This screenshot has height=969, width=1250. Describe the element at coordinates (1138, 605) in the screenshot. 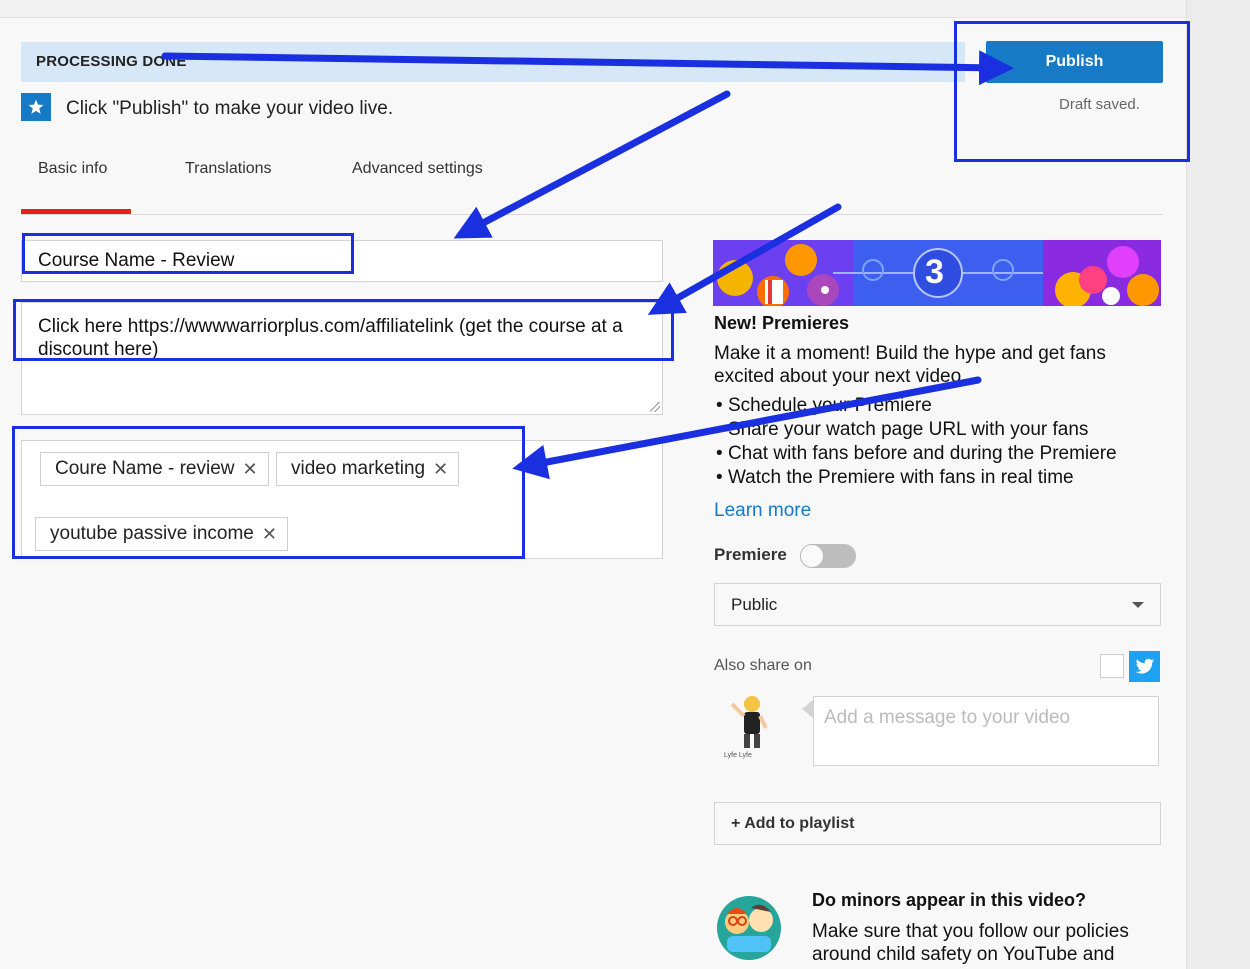

I see `chevron-down-icon` at that location.